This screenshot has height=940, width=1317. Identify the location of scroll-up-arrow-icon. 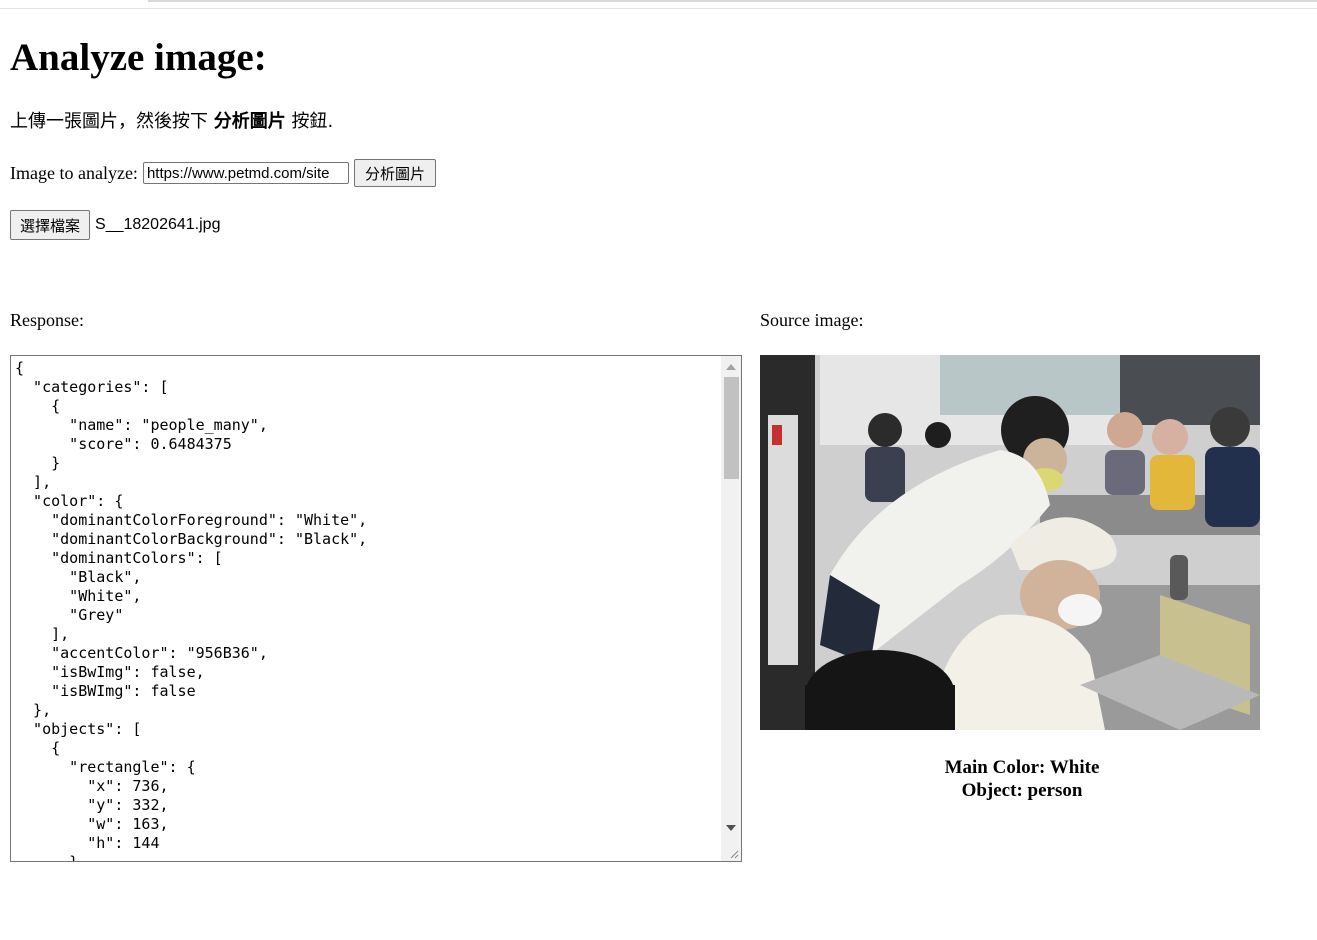
(731, 367).